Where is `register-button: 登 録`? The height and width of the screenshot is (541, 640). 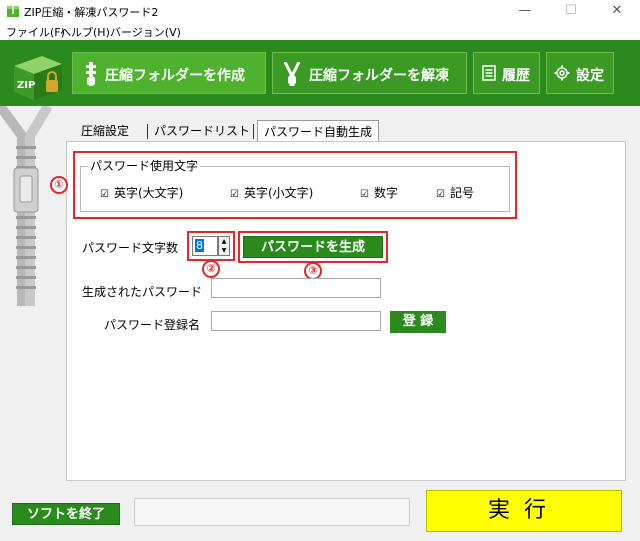
register-button: 登 録 is located at coordinates (418, 322).